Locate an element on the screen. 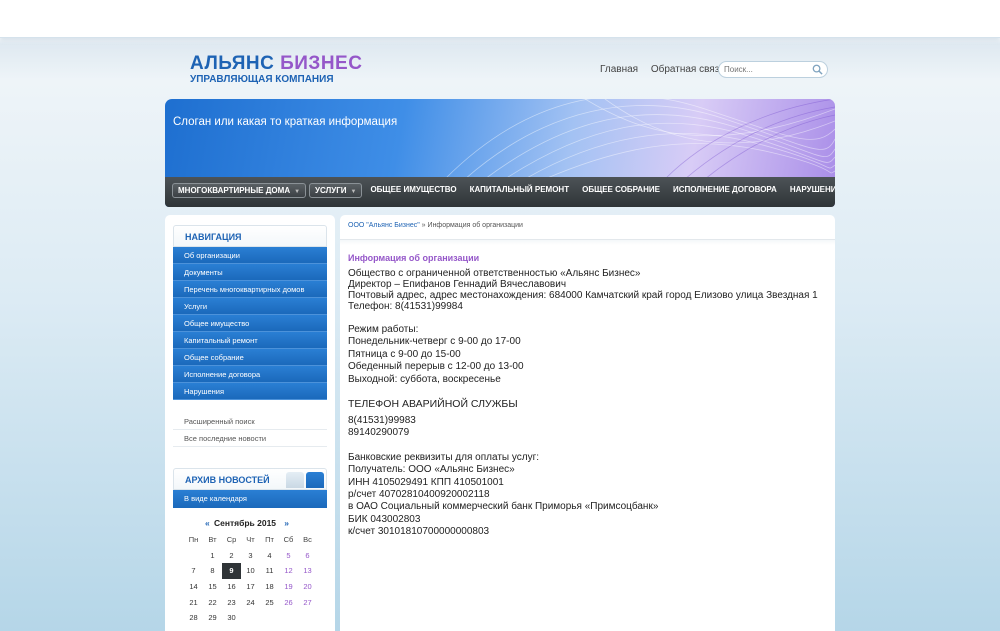 The width and height of the screenshot is (1000, 631). calendar-day: 1 is located at coordinates (212, 556).